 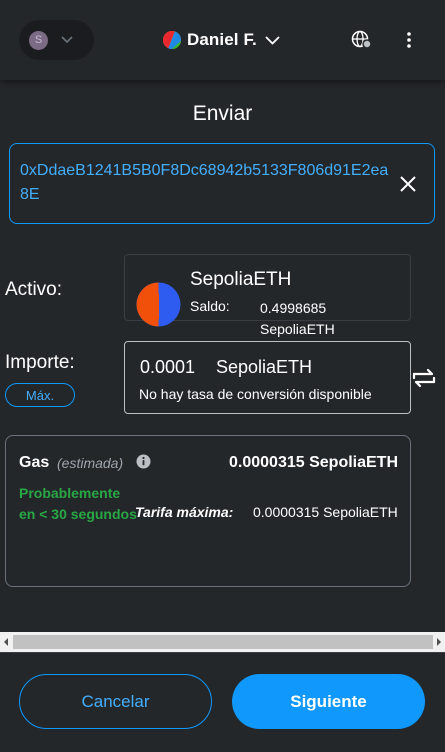 What do you see at coordinates (6, 642) in the screenshot?
I see `scroll-left-icon` at bounding box center [6, 642].